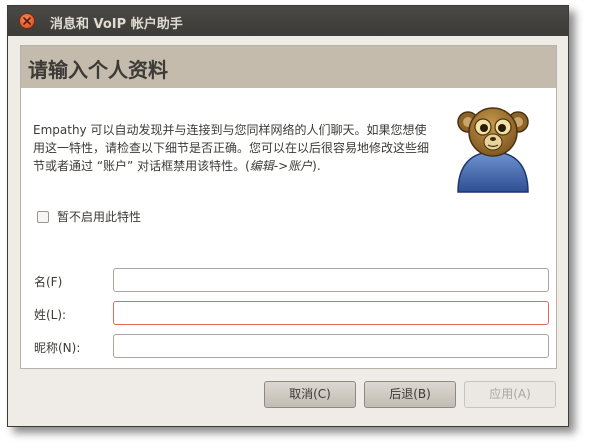 This screenshot has height=448, width=592. What do you see at coordinates (116, 24) in the screenshot?
I see `window-title: 消息和 VoIP 帐户助手` at bounding box center [116, 24].